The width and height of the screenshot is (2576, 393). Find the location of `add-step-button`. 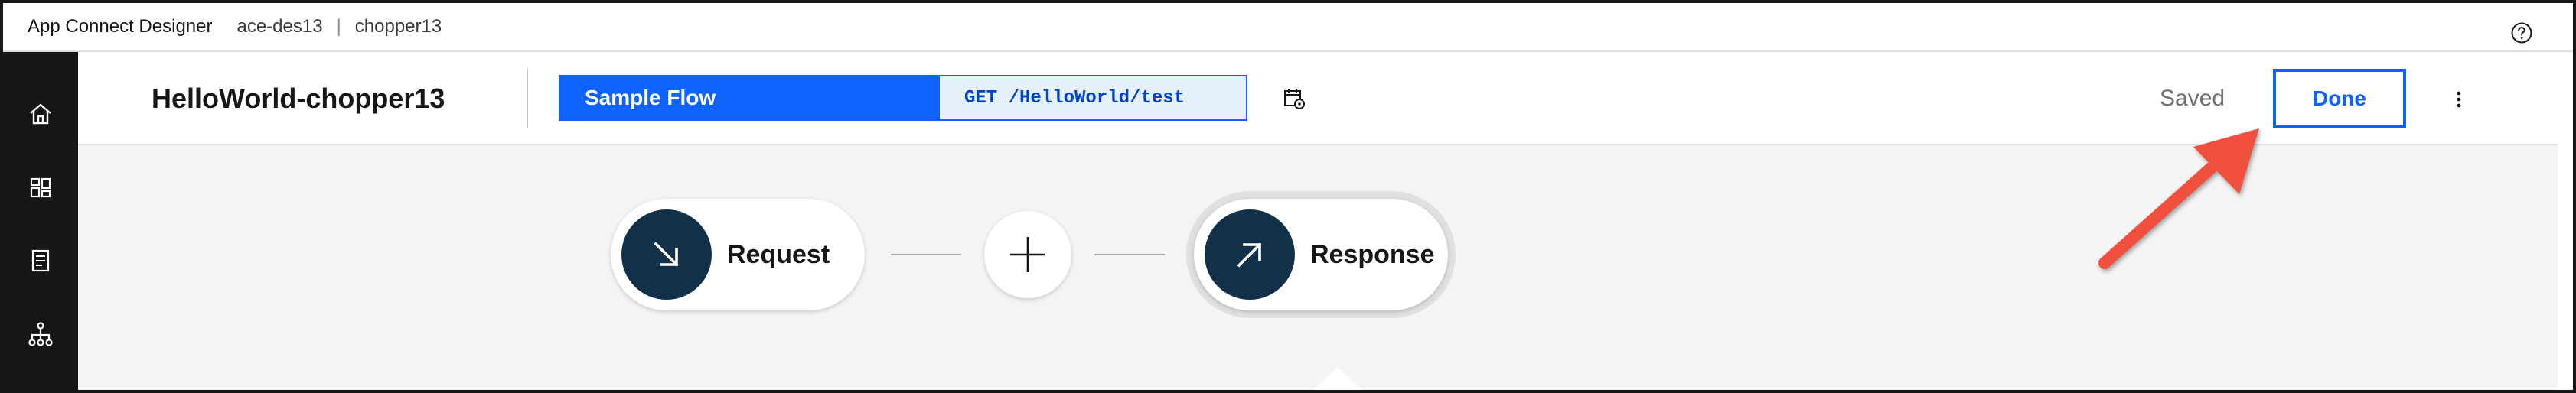

add-step-button is located at coordinates (1027, 254).